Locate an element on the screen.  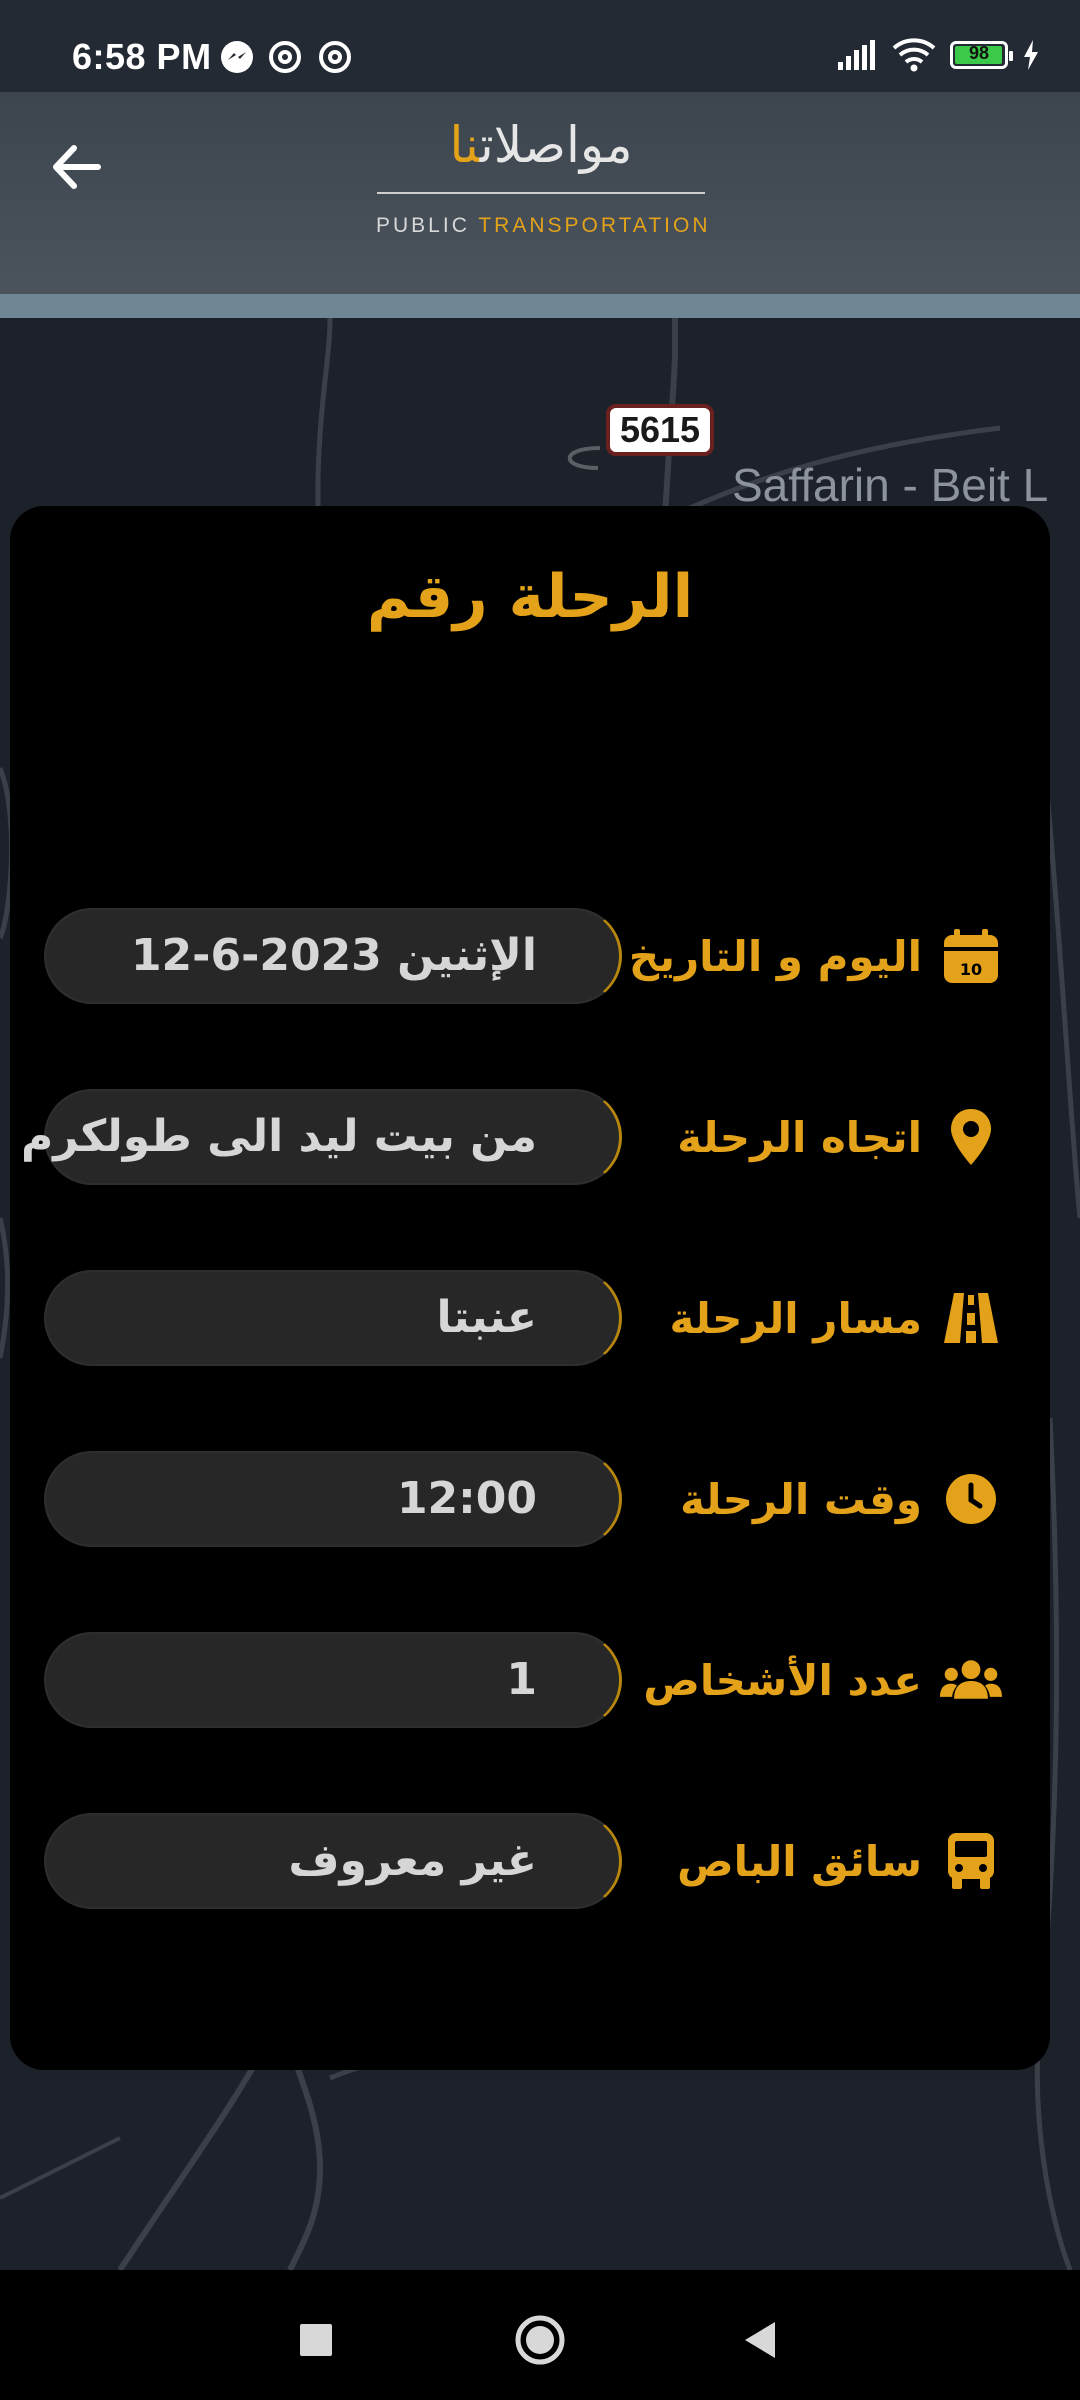
direction-value-field: من بيت ليد الى طولكرم is located at coordinates (321, 1137).